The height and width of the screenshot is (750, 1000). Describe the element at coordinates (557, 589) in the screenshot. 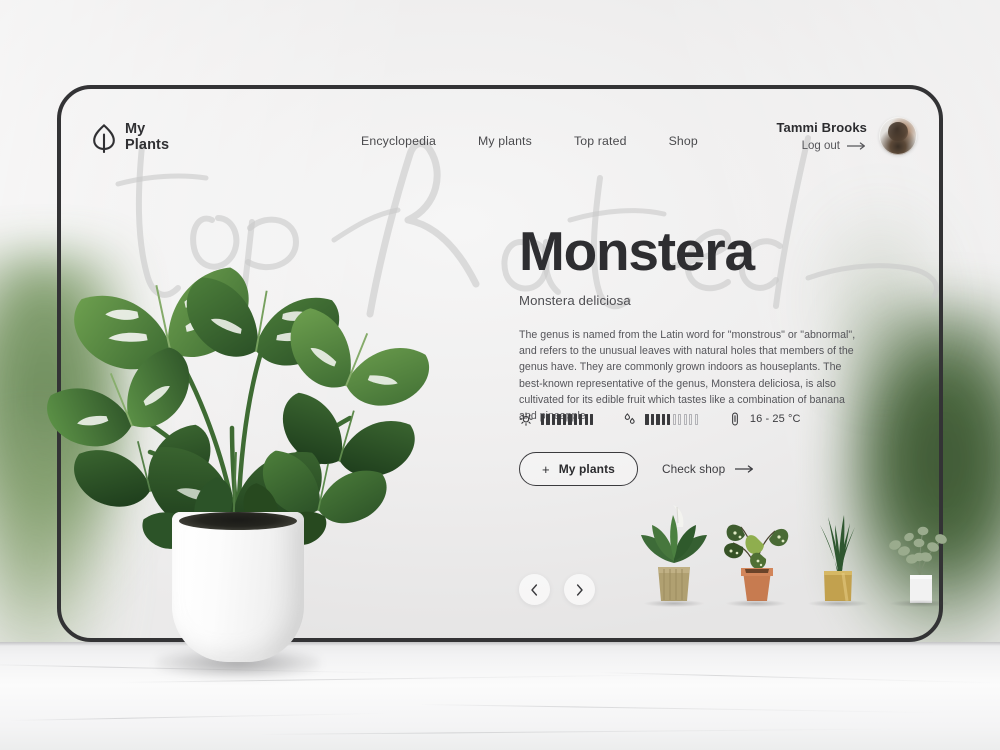

I see `carousel-navigation` at that location.